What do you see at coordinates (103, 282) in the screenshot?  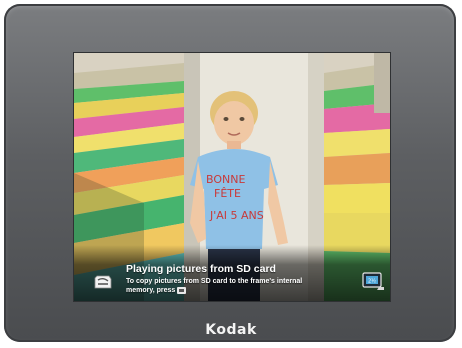 I see `sd-card-icon` at bounding box center [103, 282].